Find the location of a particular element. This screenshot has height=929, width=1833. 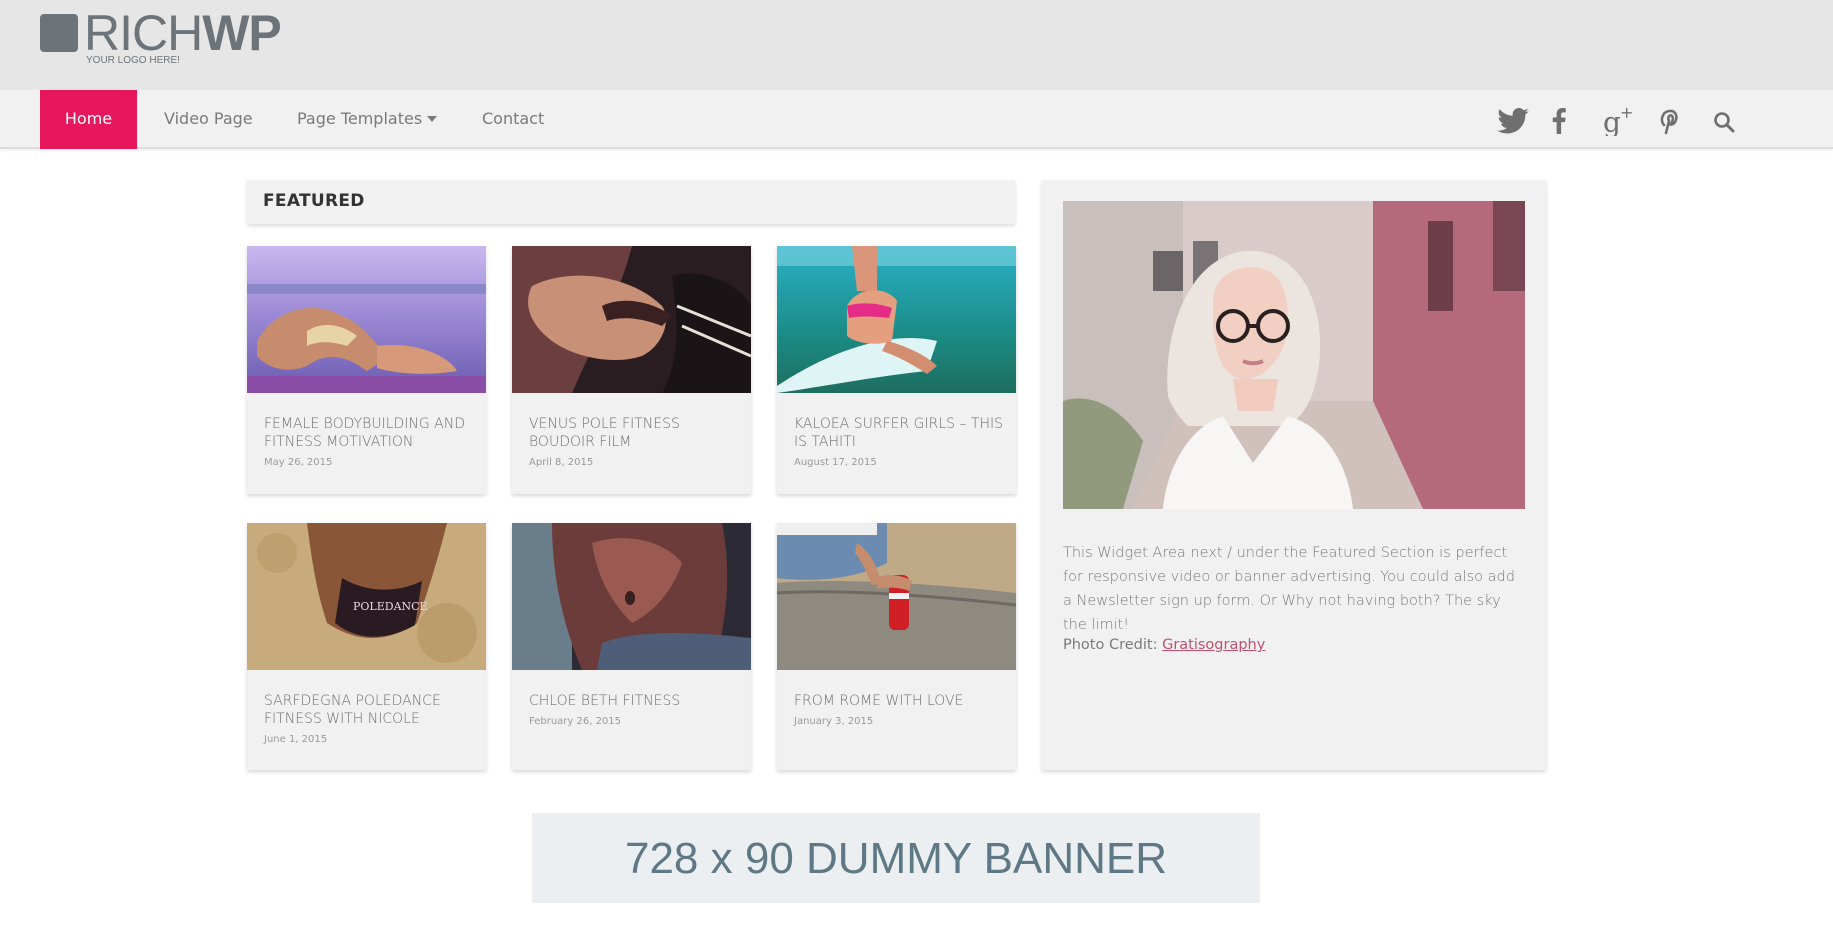

site-header: RICHWP YOUR LOGO HERE! is located at coordinates (916, 45).